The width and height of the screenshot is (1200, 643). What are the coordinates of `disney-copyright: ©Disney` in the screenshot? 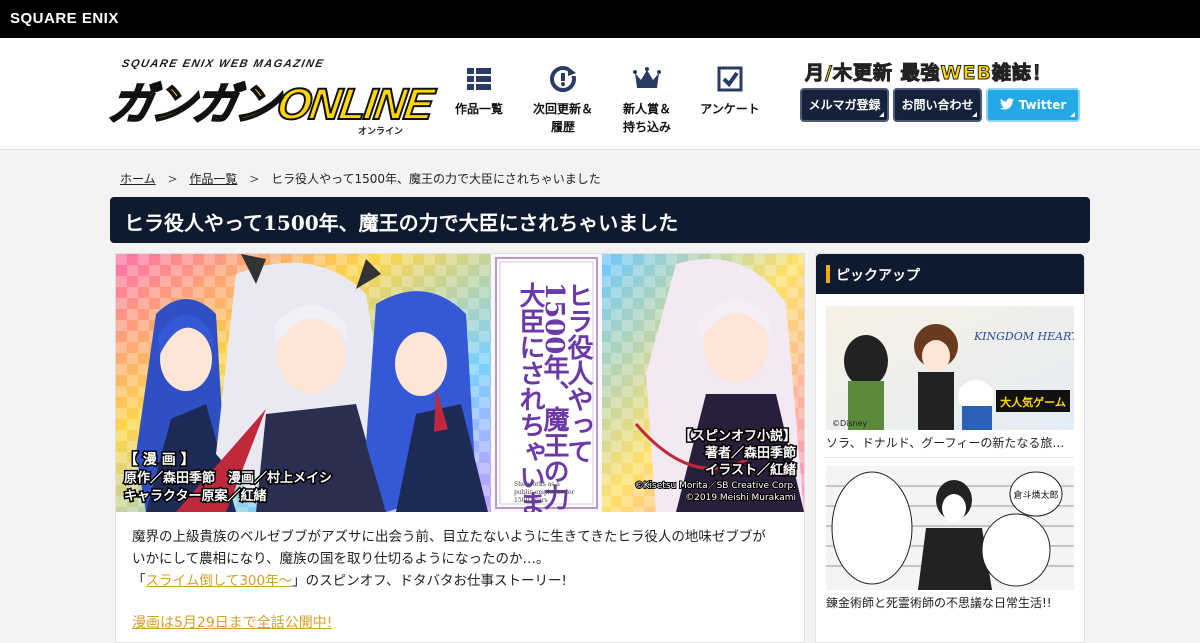 It's located at (850, 423).